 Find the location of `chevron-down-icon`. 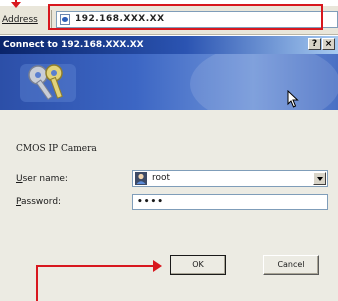

chevron-down-icon is located at coordinates (319, 178).